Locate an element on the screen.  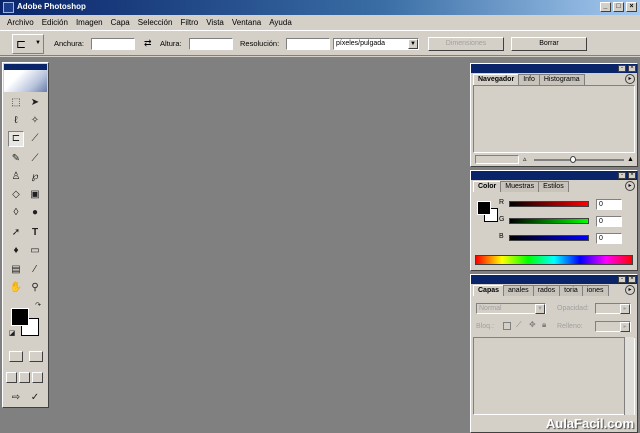
opacity-input: ▸ is located at coordinates (613, 308).